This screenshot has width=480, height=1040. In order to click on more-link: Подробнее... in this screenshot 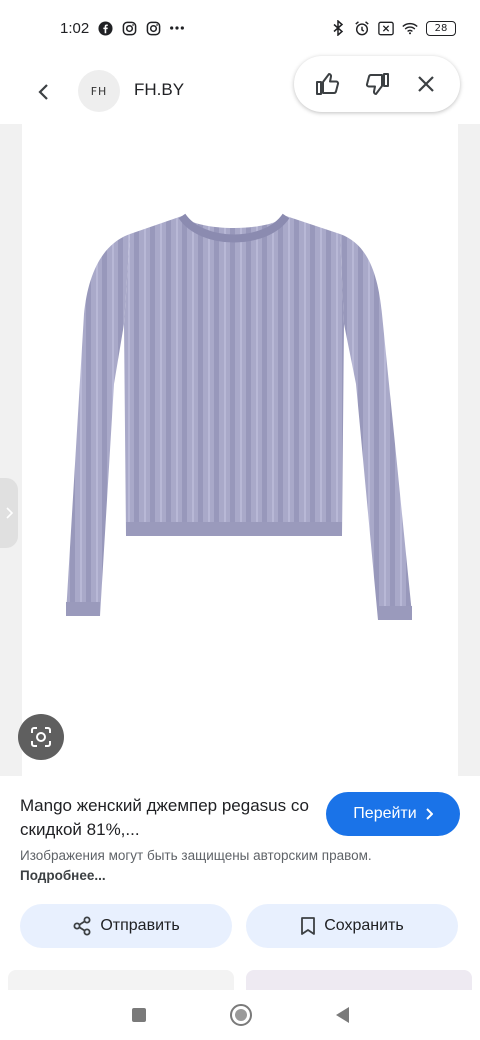, I will do `click(63, 875)`.